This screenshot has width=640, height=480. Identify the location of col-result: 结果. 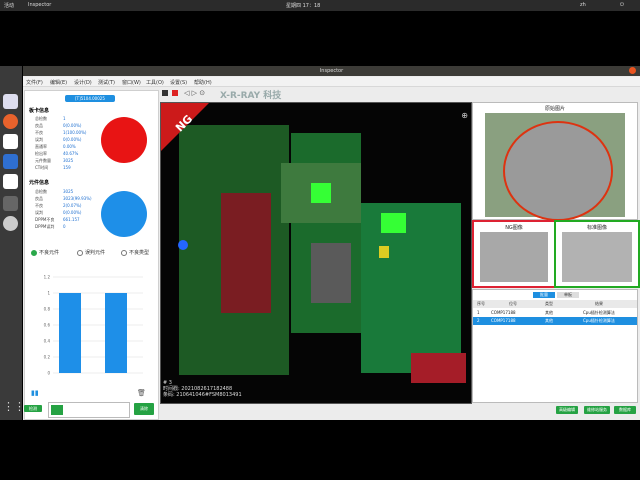
(599, 304).